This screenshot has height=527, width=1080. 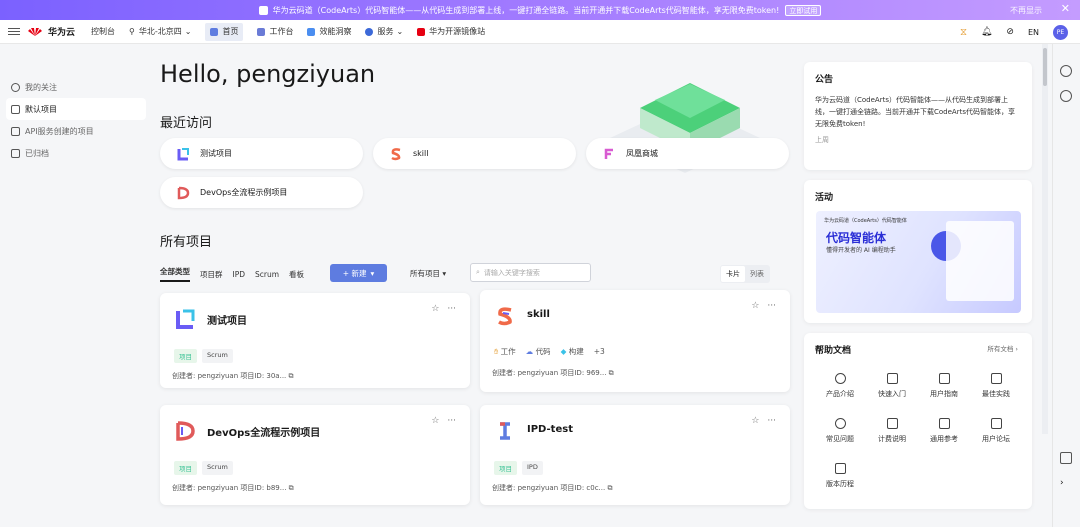 I want to click on new-project-button: + 新建 ▾, so click(x=358, y=273).